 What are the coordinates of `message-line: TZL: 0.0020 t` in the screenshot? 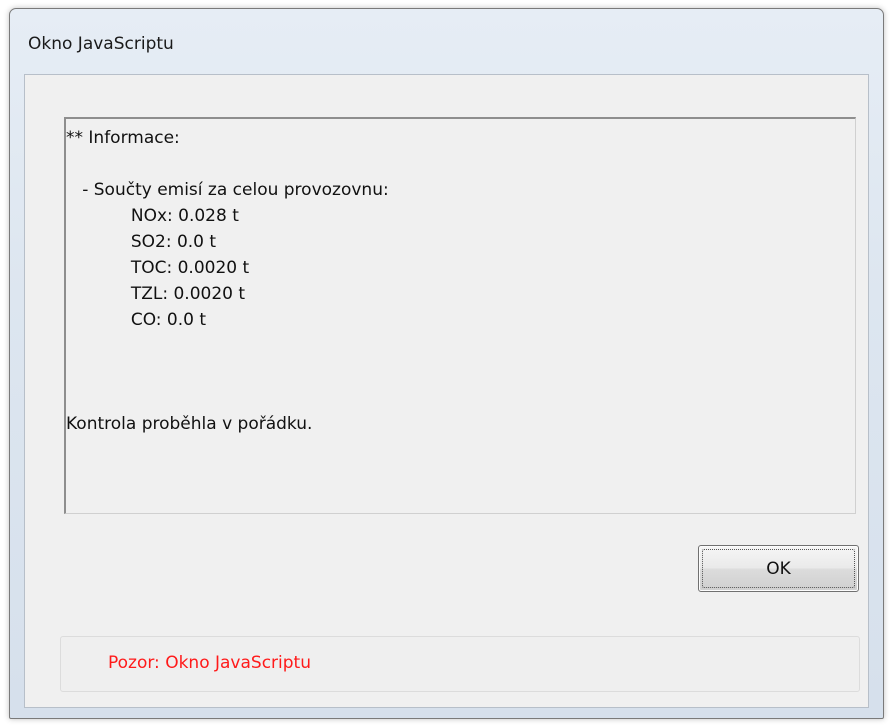 It's located at (156, 294).